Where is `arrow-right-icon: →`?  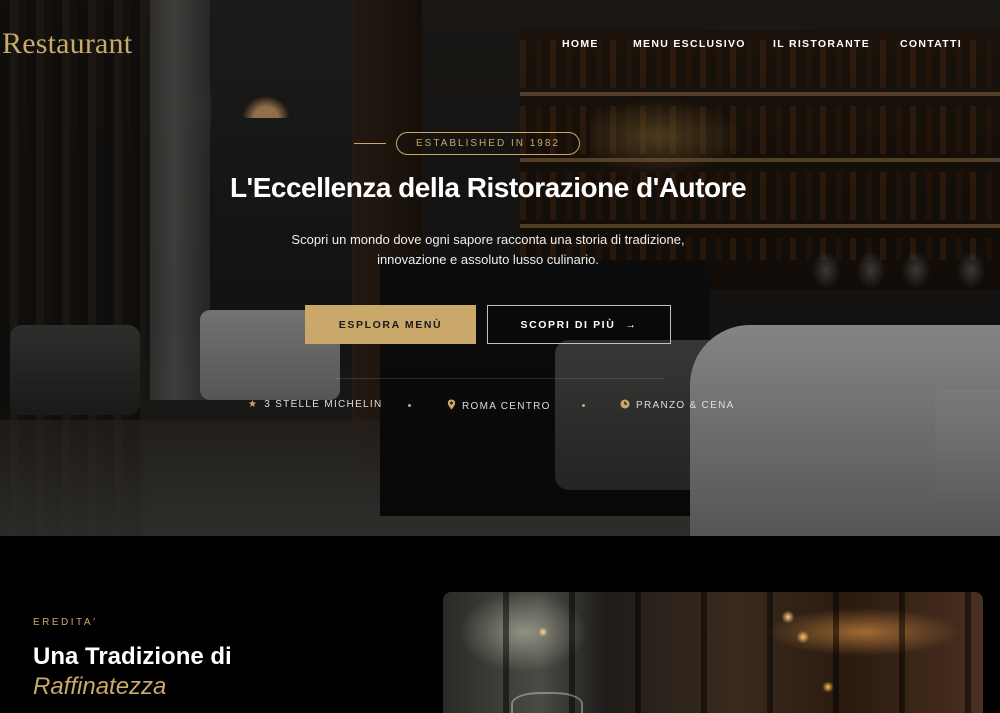
arrow-right-icon: → is located at coordinates (631, 324).